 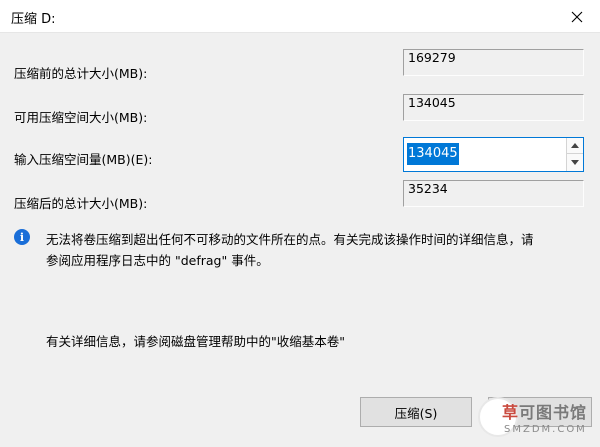 I want to click on watermark-title-accent: 草, so click(x=511, y=412).